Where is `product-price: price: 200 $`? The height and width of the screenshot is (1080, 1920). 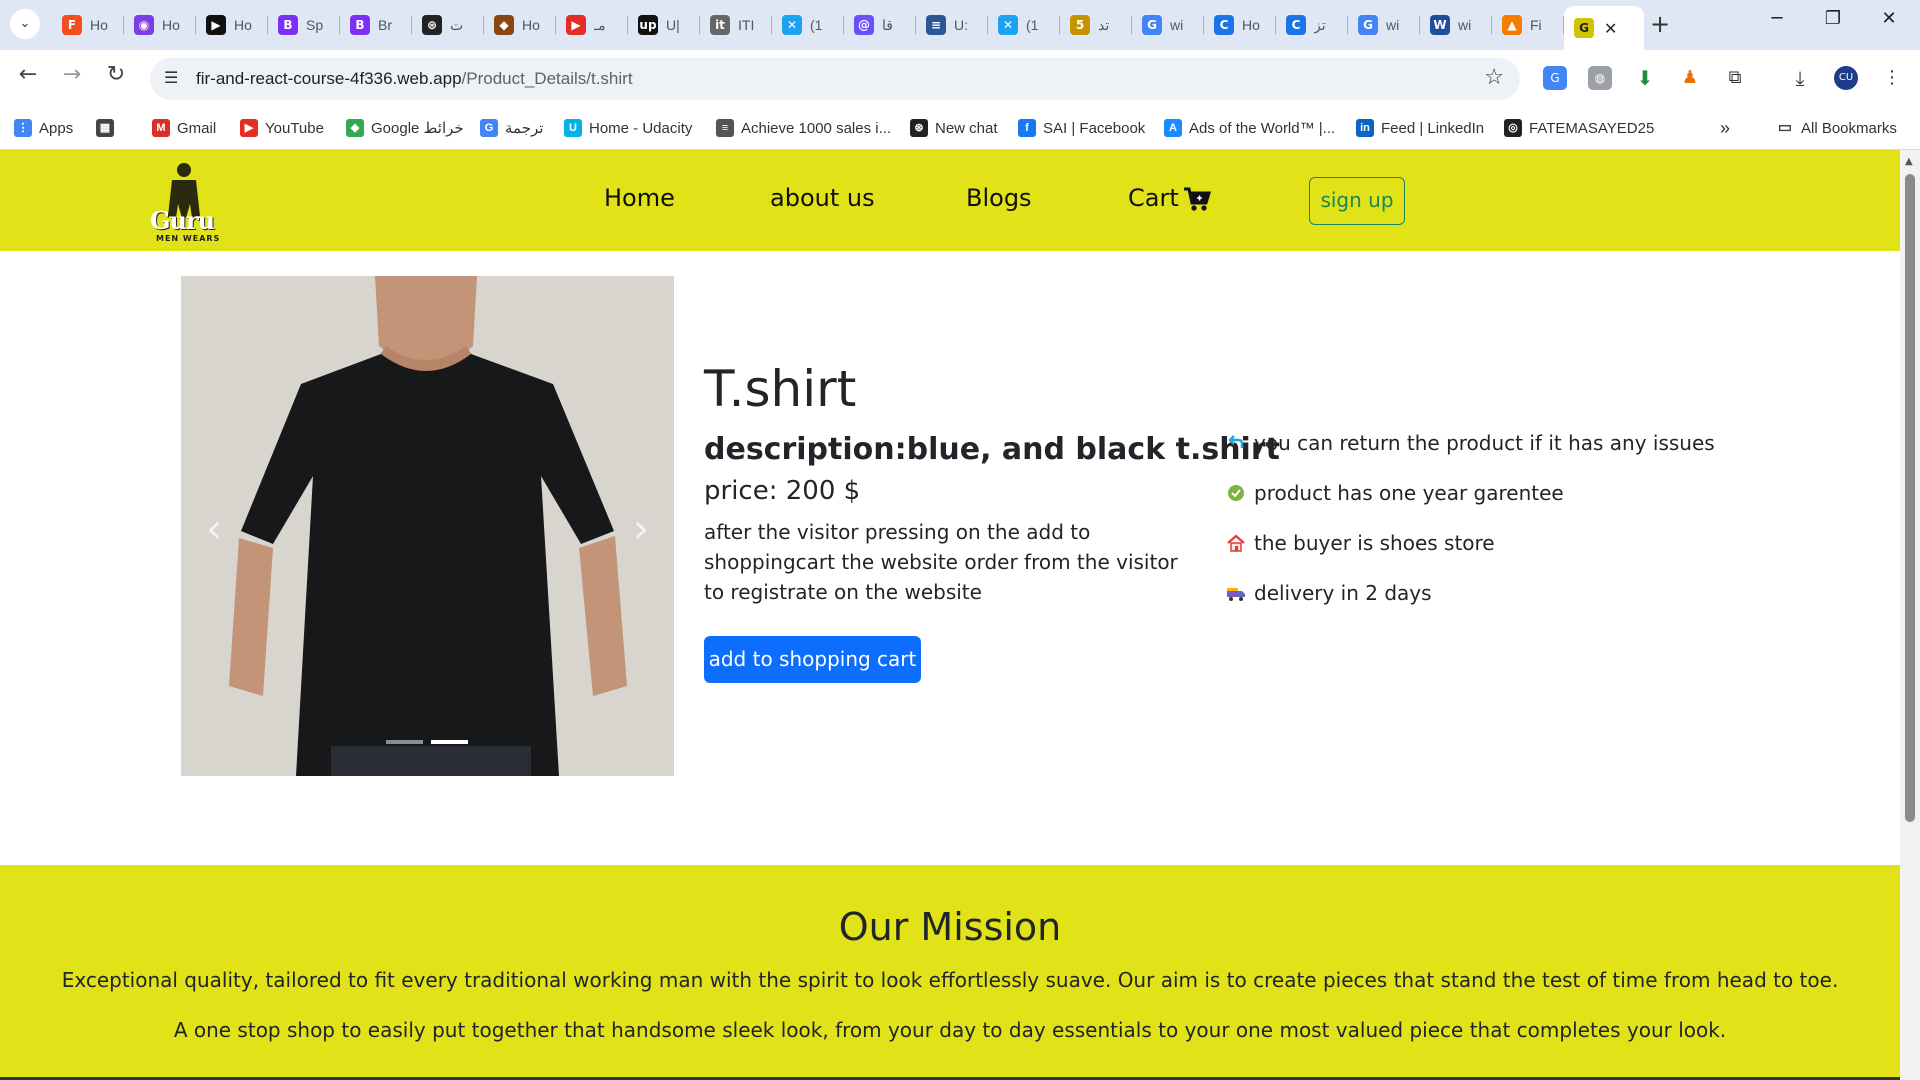 product-price: price: 200 $ is located at coordinates (782, 491).